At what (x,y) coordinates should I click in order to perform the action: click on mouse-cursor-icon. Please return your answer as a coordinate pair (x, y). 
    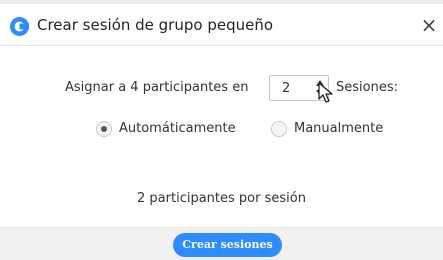
    Looking at the image, I should click on (325, 92).